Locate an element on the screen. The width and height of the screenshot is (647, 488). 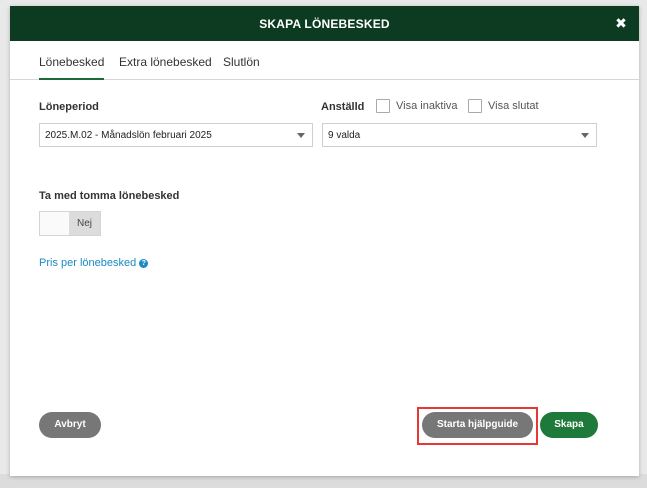
tab-extra-lonebesked: Extra lönebesked is located at coordinates (165, 60).